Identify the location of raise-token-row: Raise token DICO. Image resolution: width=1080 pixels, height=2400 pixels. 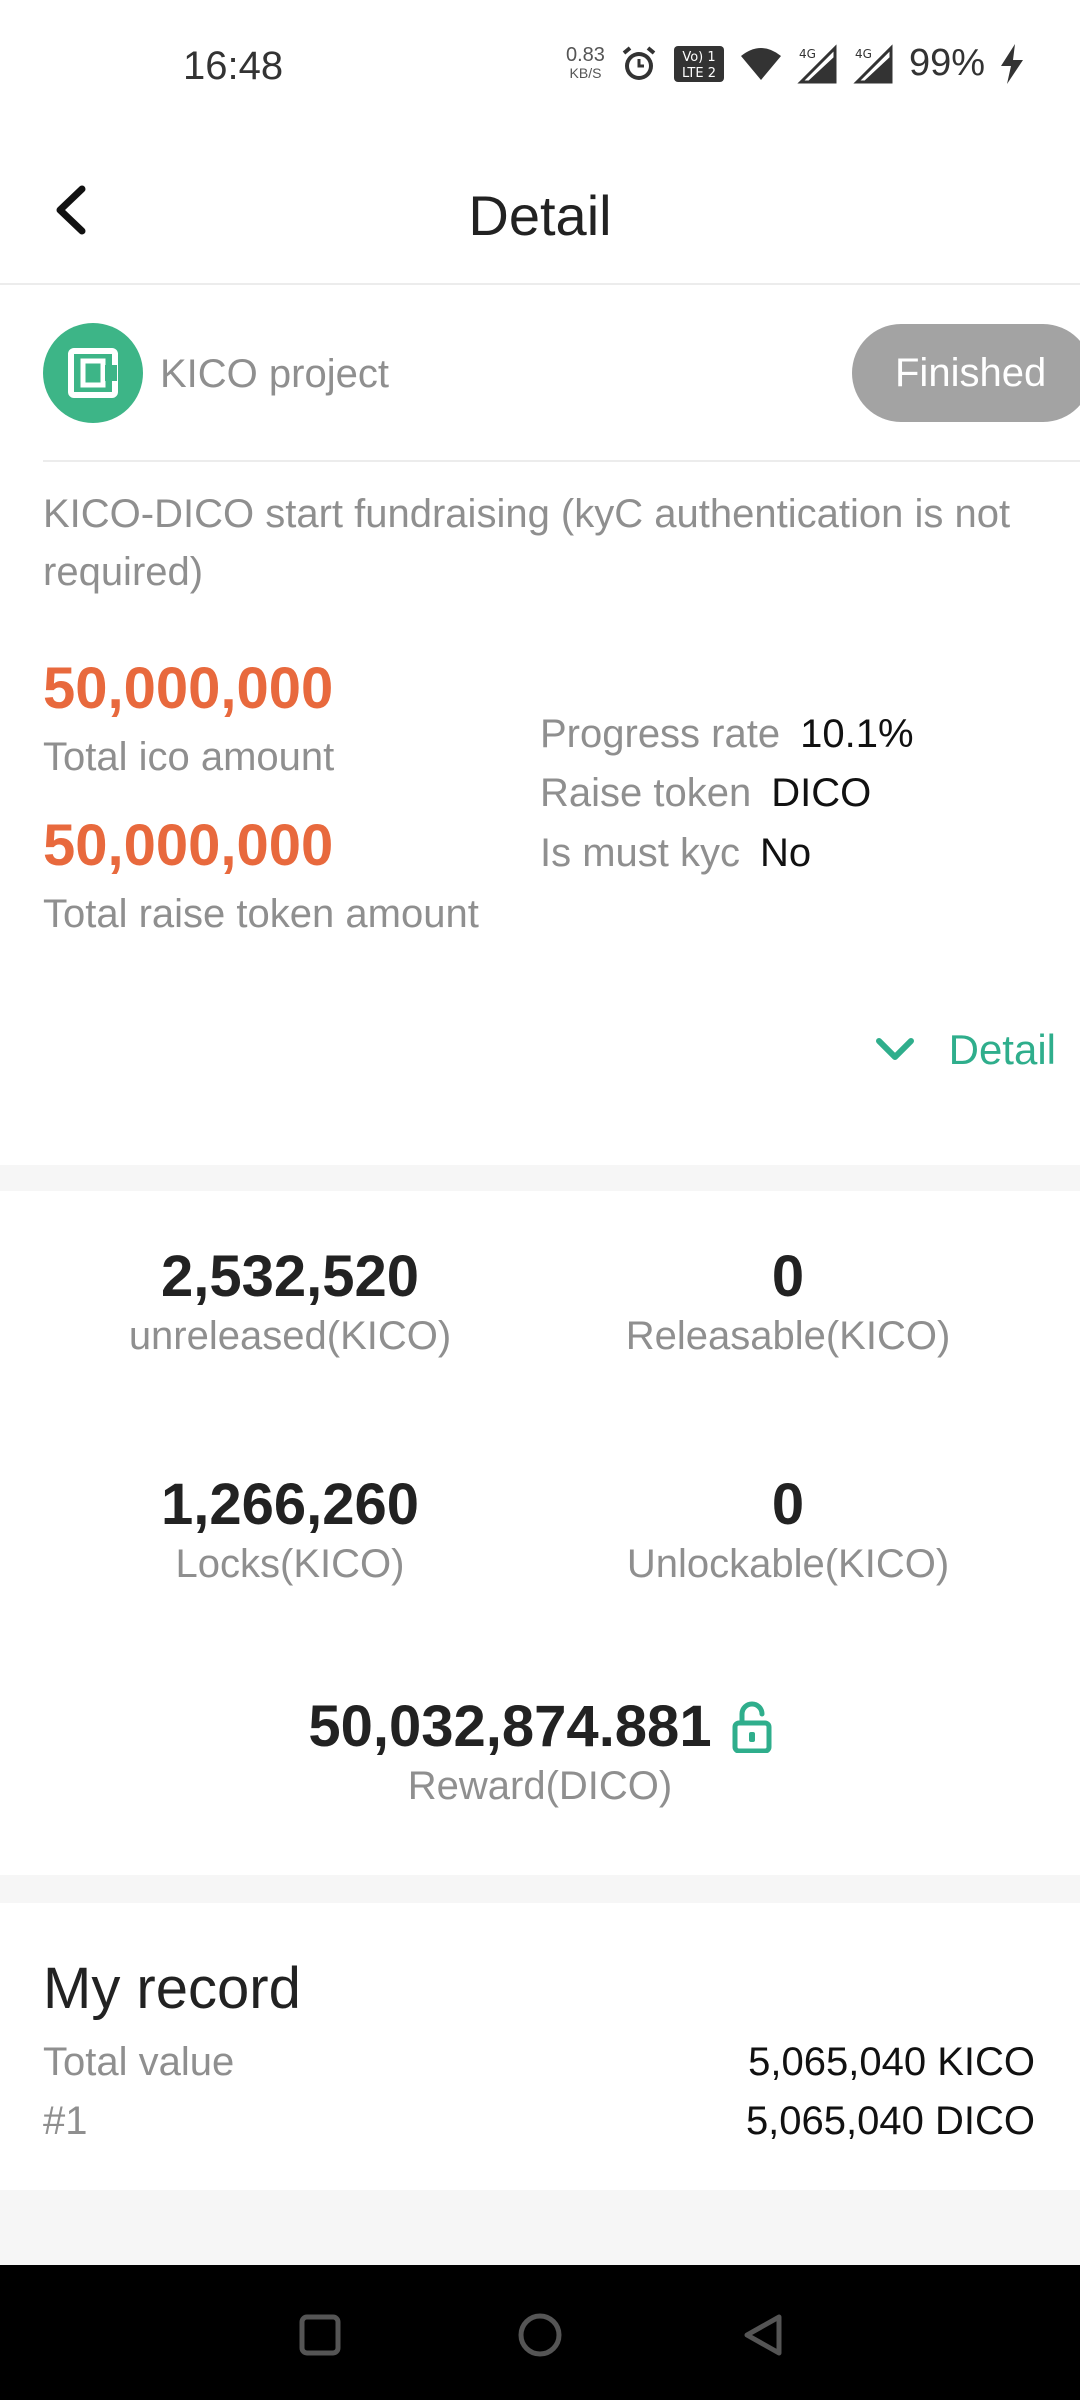
(705, 793).